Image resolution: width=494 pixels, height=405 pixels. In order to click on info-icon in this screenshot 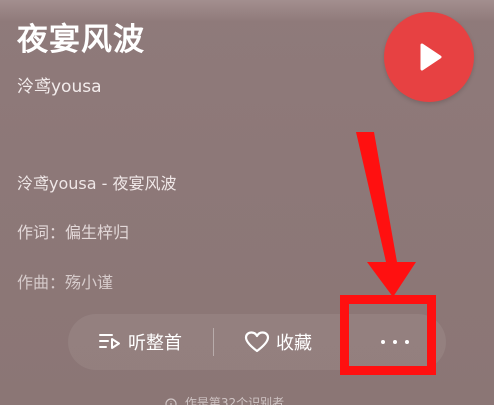, I will do `click(171, 401)`.